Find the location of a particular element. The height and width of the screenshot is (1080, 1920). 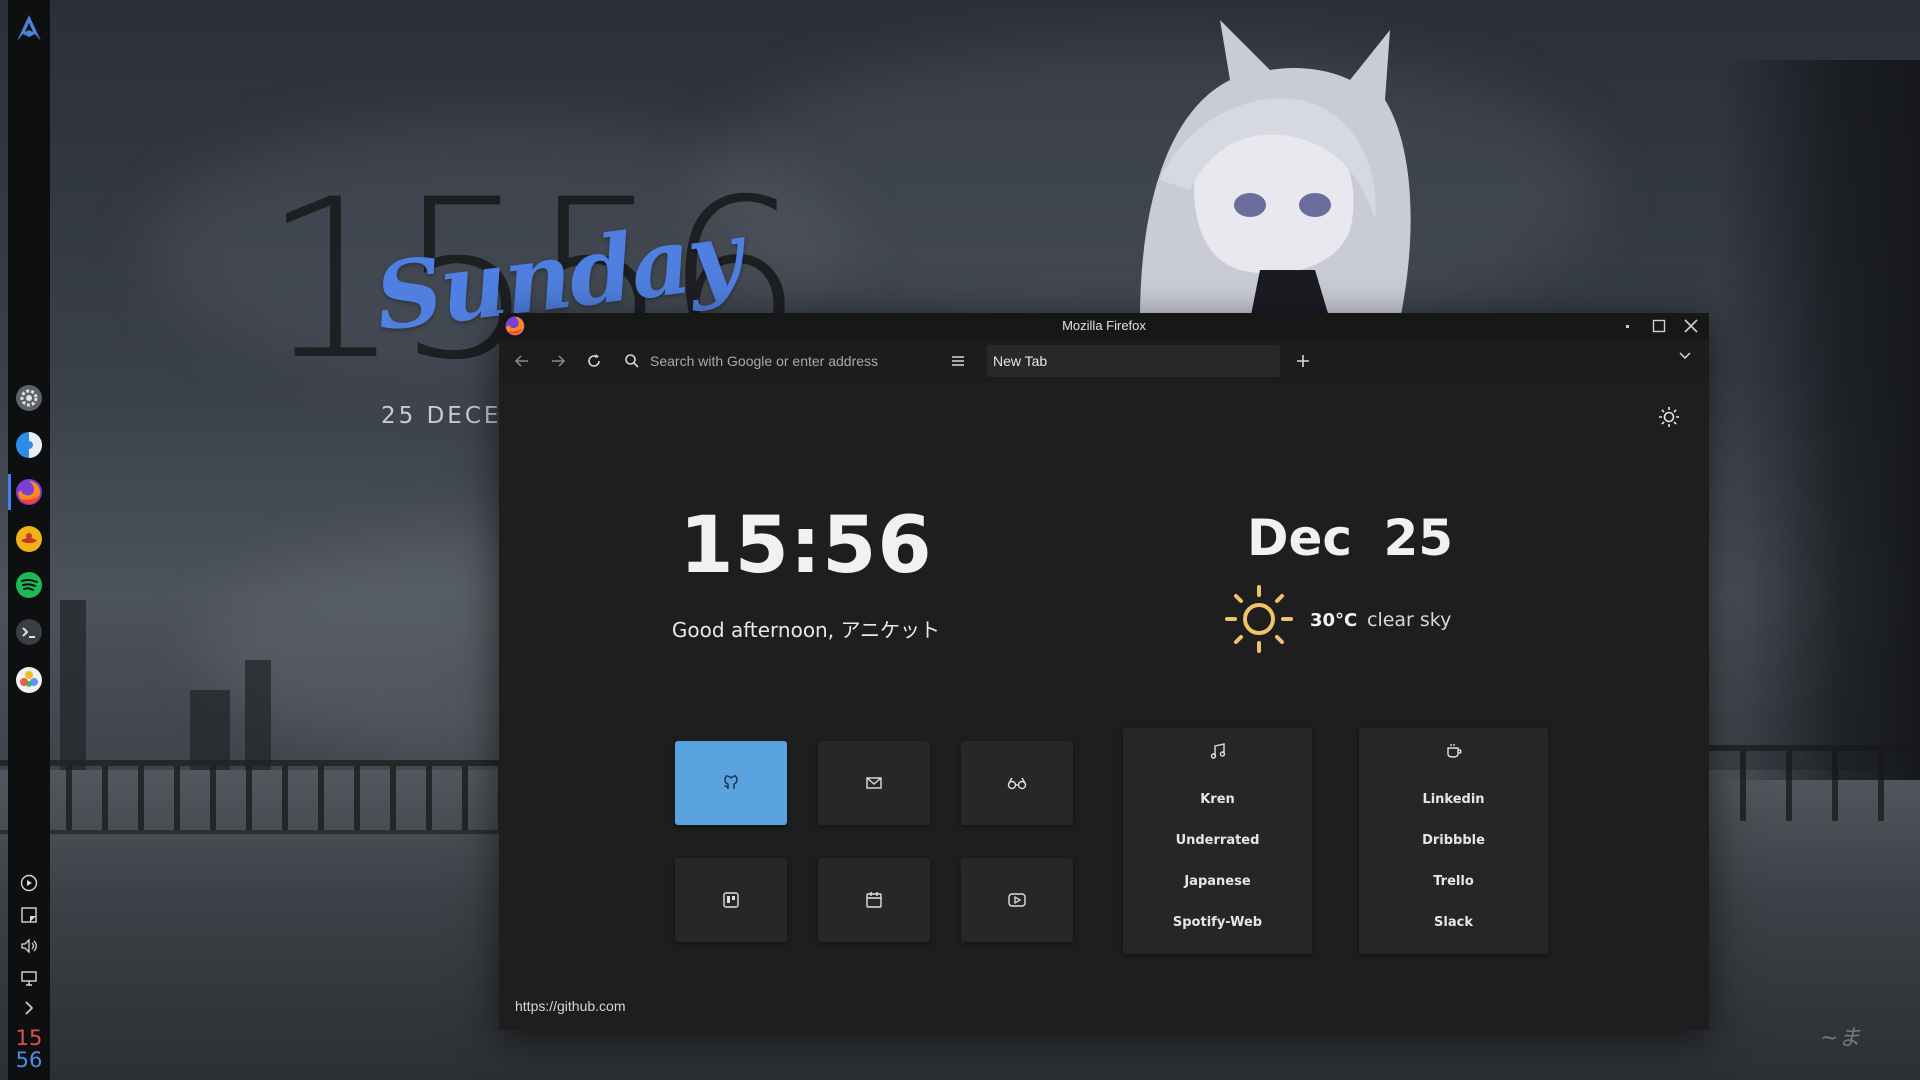

tab-new-tab: New Tab is located at coordinates (1133, 361).